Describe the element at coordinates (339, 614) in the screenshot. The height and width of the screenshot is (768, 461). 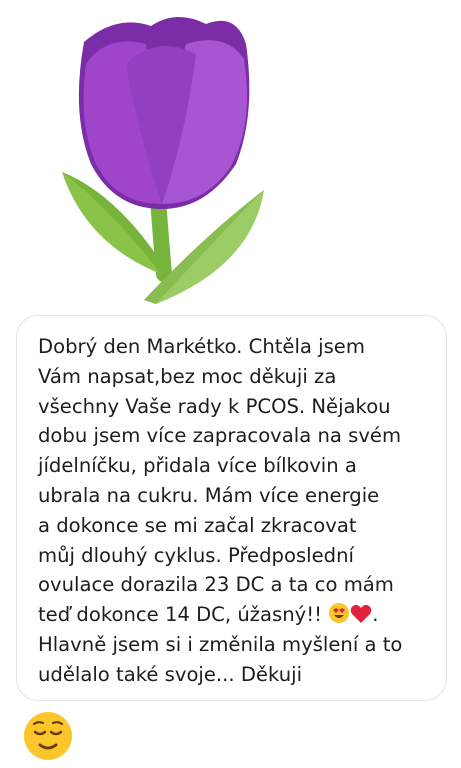
I see `smiling-face-with-heart-eyes-icon` at that location.